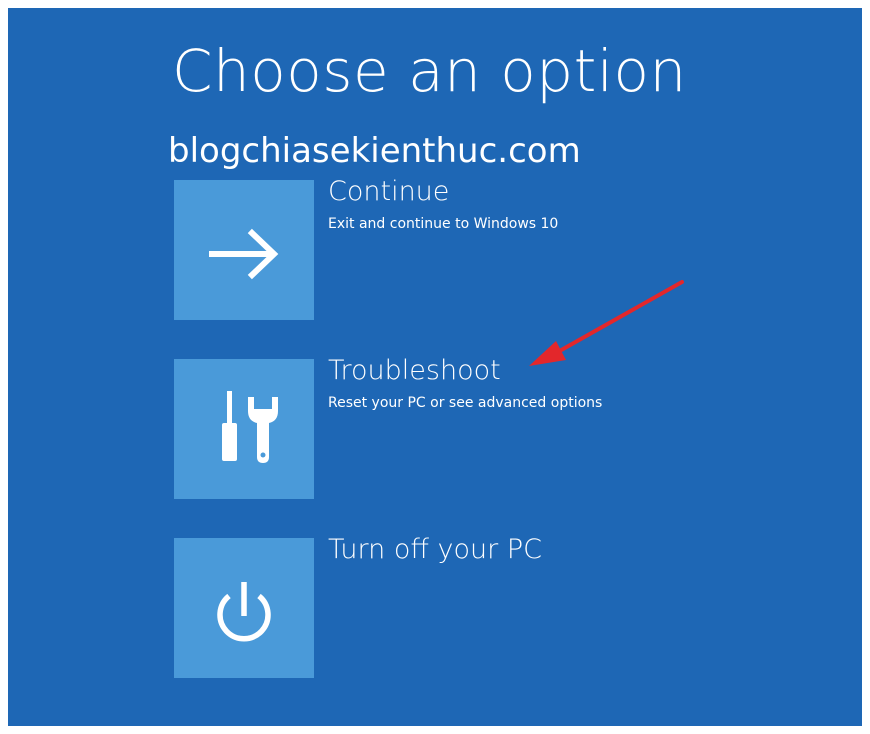 This screenshot has width=870, height=734. Describe the element at coordinates (244, 612) in the screenshot. I see `power-icon` at that location.